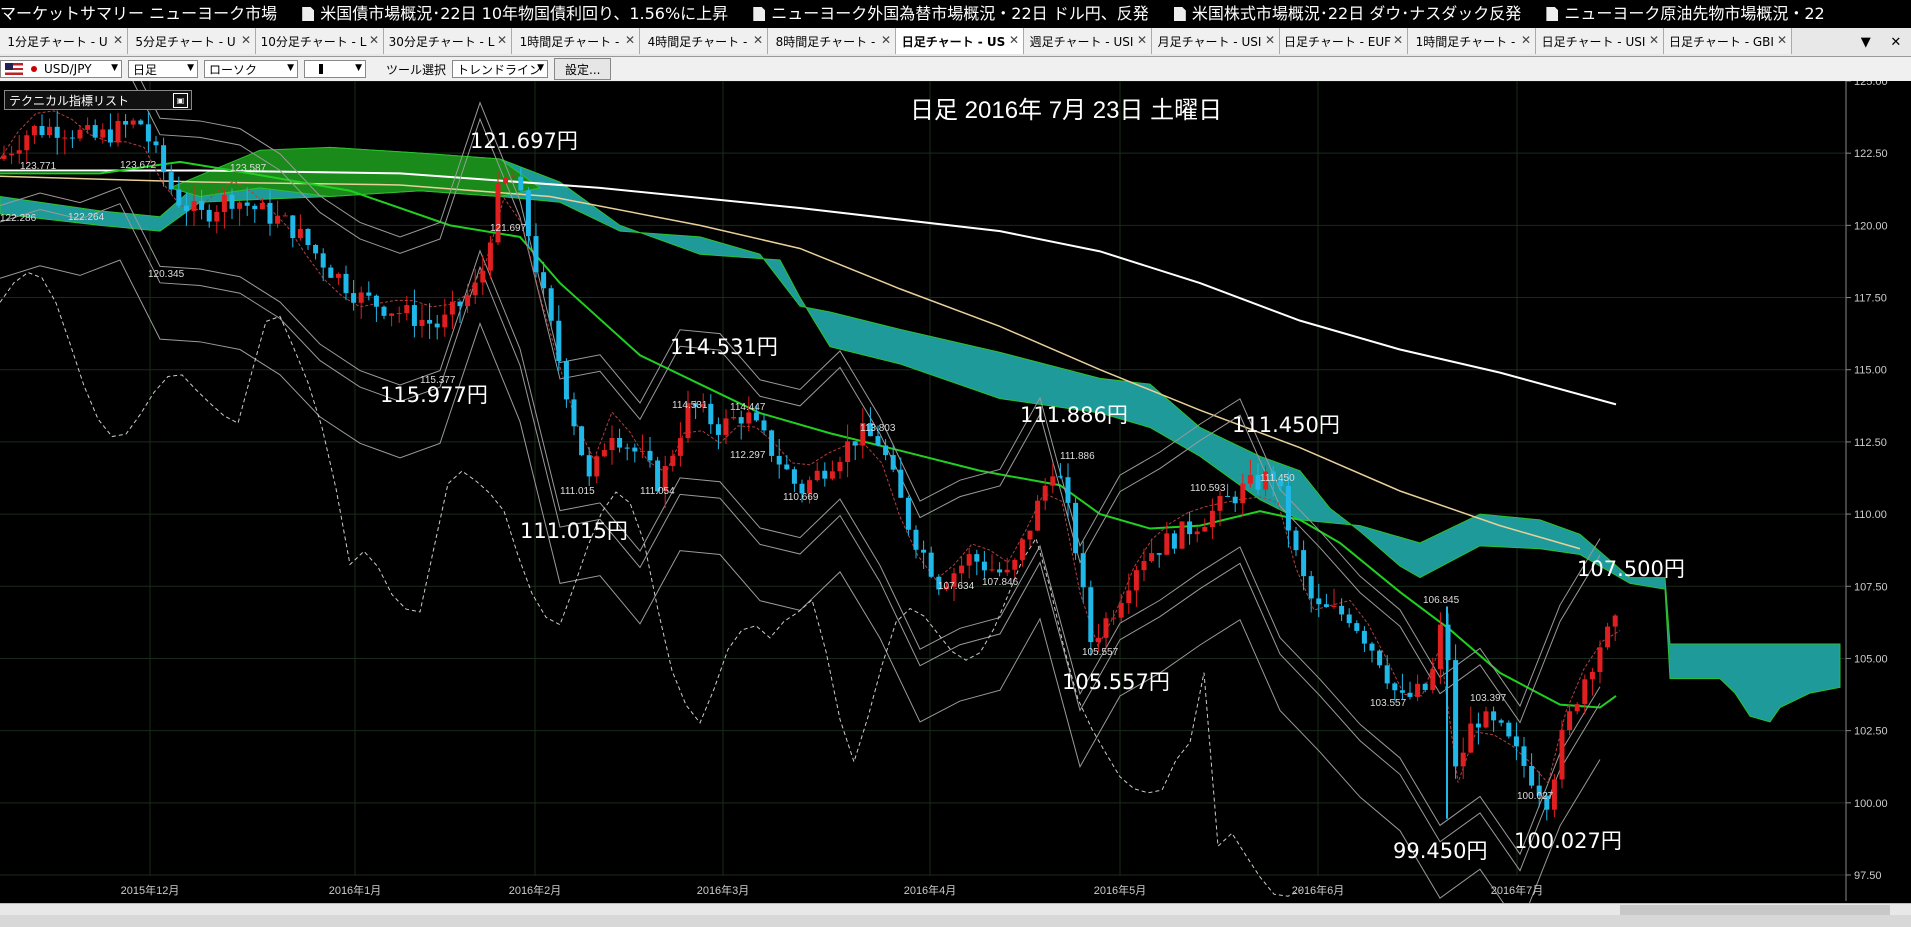  I want to click on tab-chart-2: 10分足チャート - L ✕, so click(320, 41).